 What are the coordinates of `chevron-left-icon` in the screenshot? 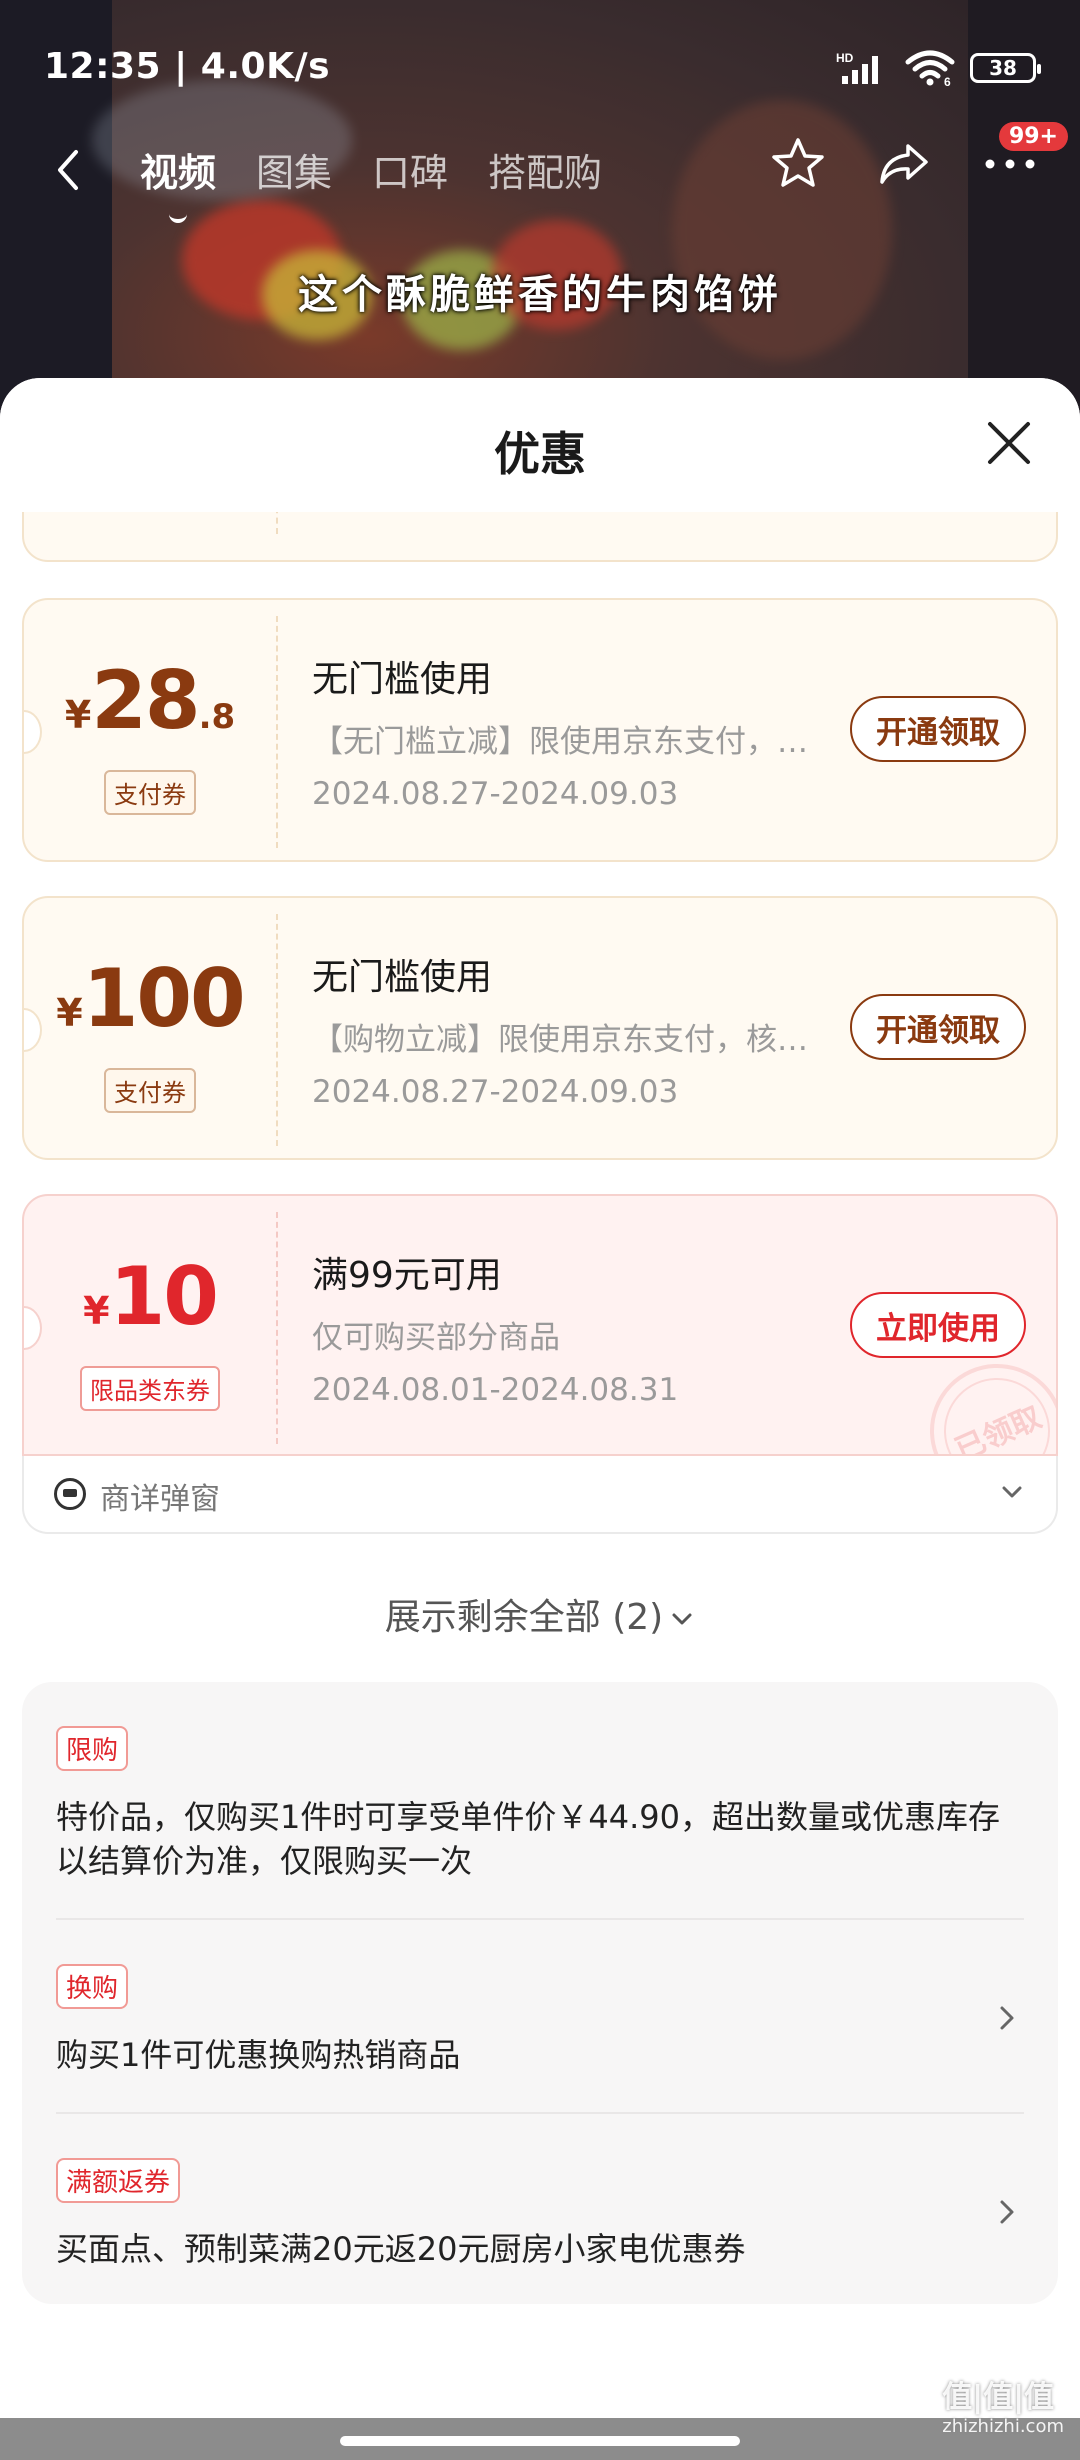 It's located at (68, 170).